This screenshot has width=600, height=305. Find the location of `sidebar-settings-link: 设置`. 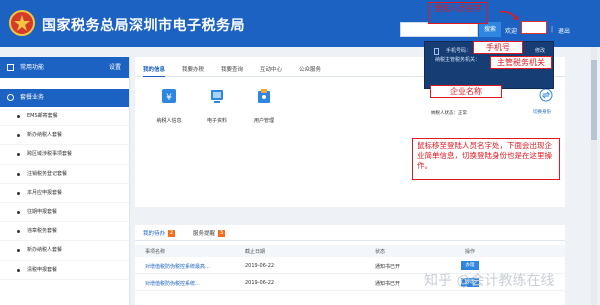

sidebar-settings-link: 设置 is located at coordinates (115, 67).